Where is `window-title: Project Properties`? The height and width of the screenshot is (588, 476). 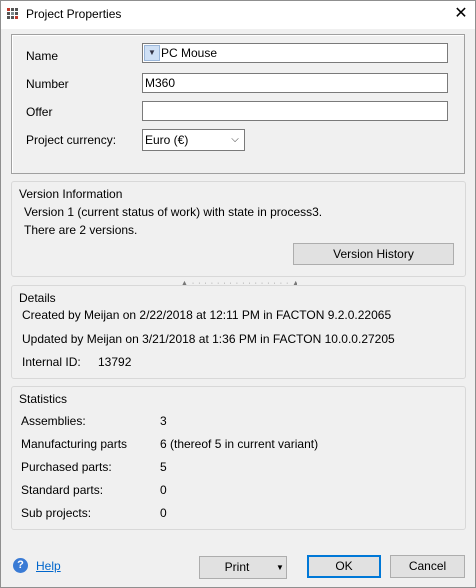
window-title: Project Properties is located at coordinates (74, 14).